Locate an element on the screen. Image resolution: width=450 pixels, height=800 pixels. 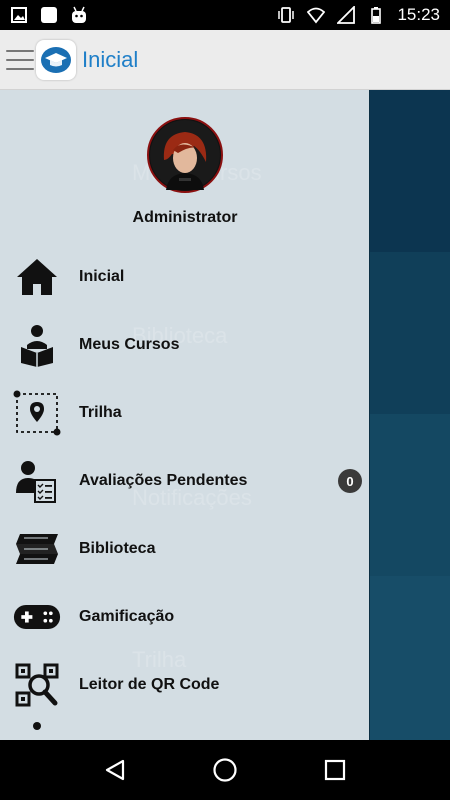
avatar is located at coordinates (185, 155).